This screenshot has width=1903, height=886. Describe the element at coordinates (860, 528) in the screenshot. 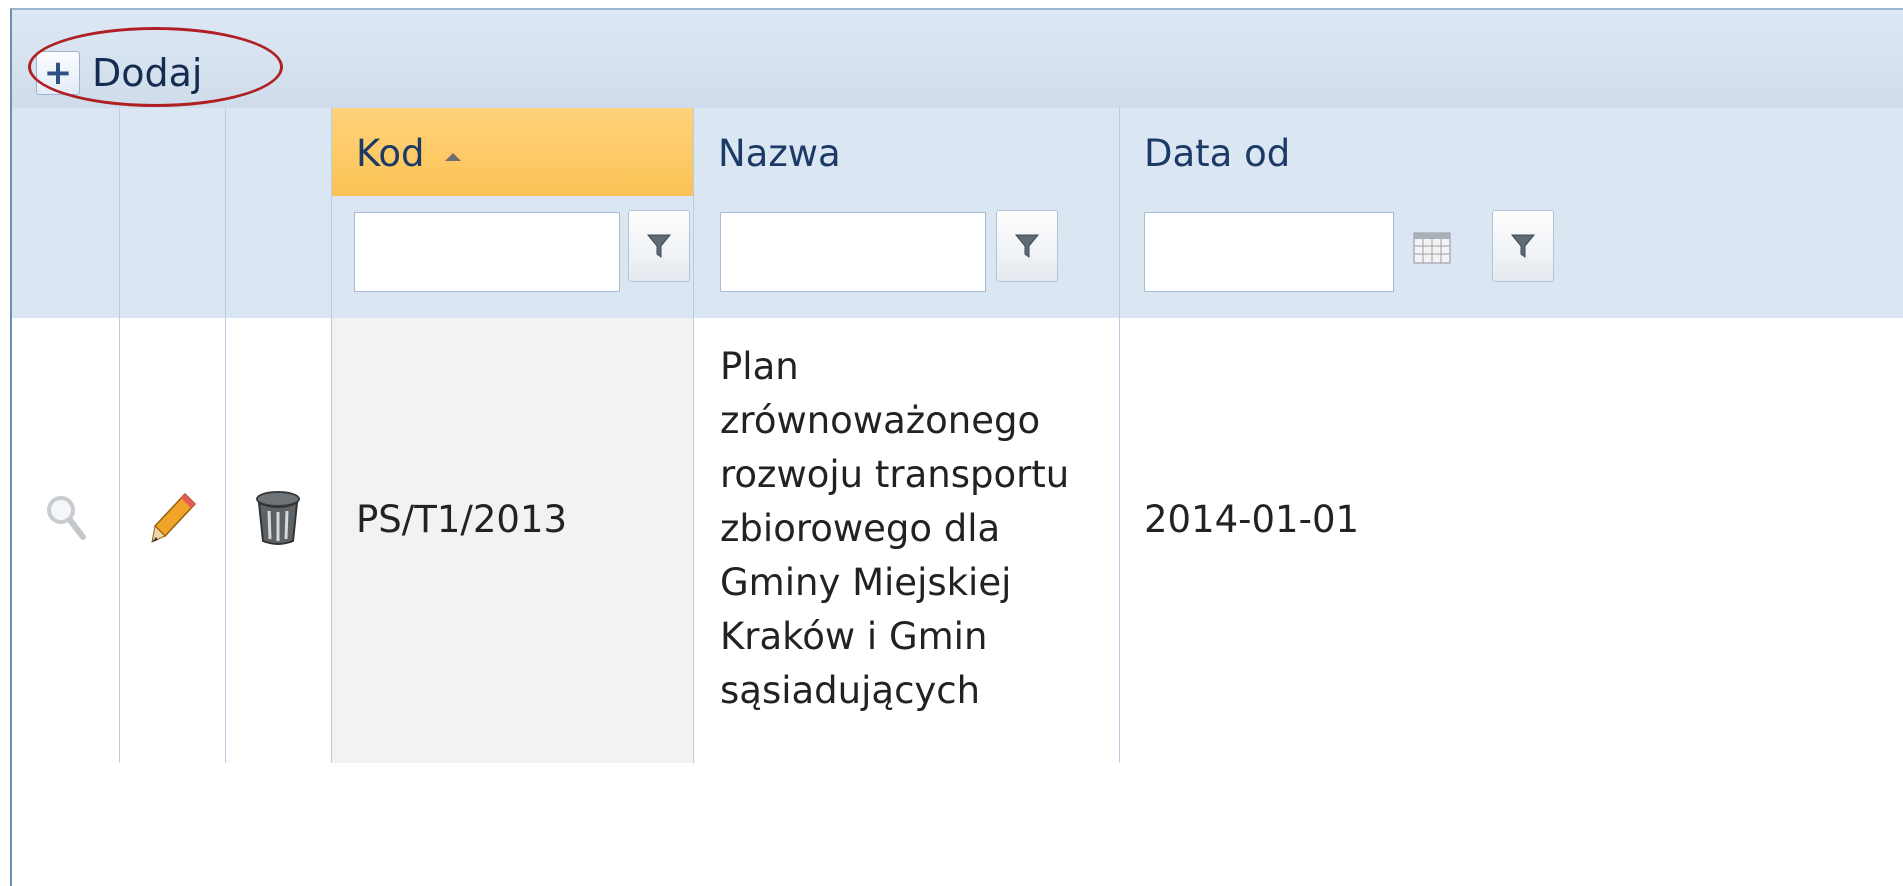

I see `nazwa-line: zbiorowego dla` at that location.